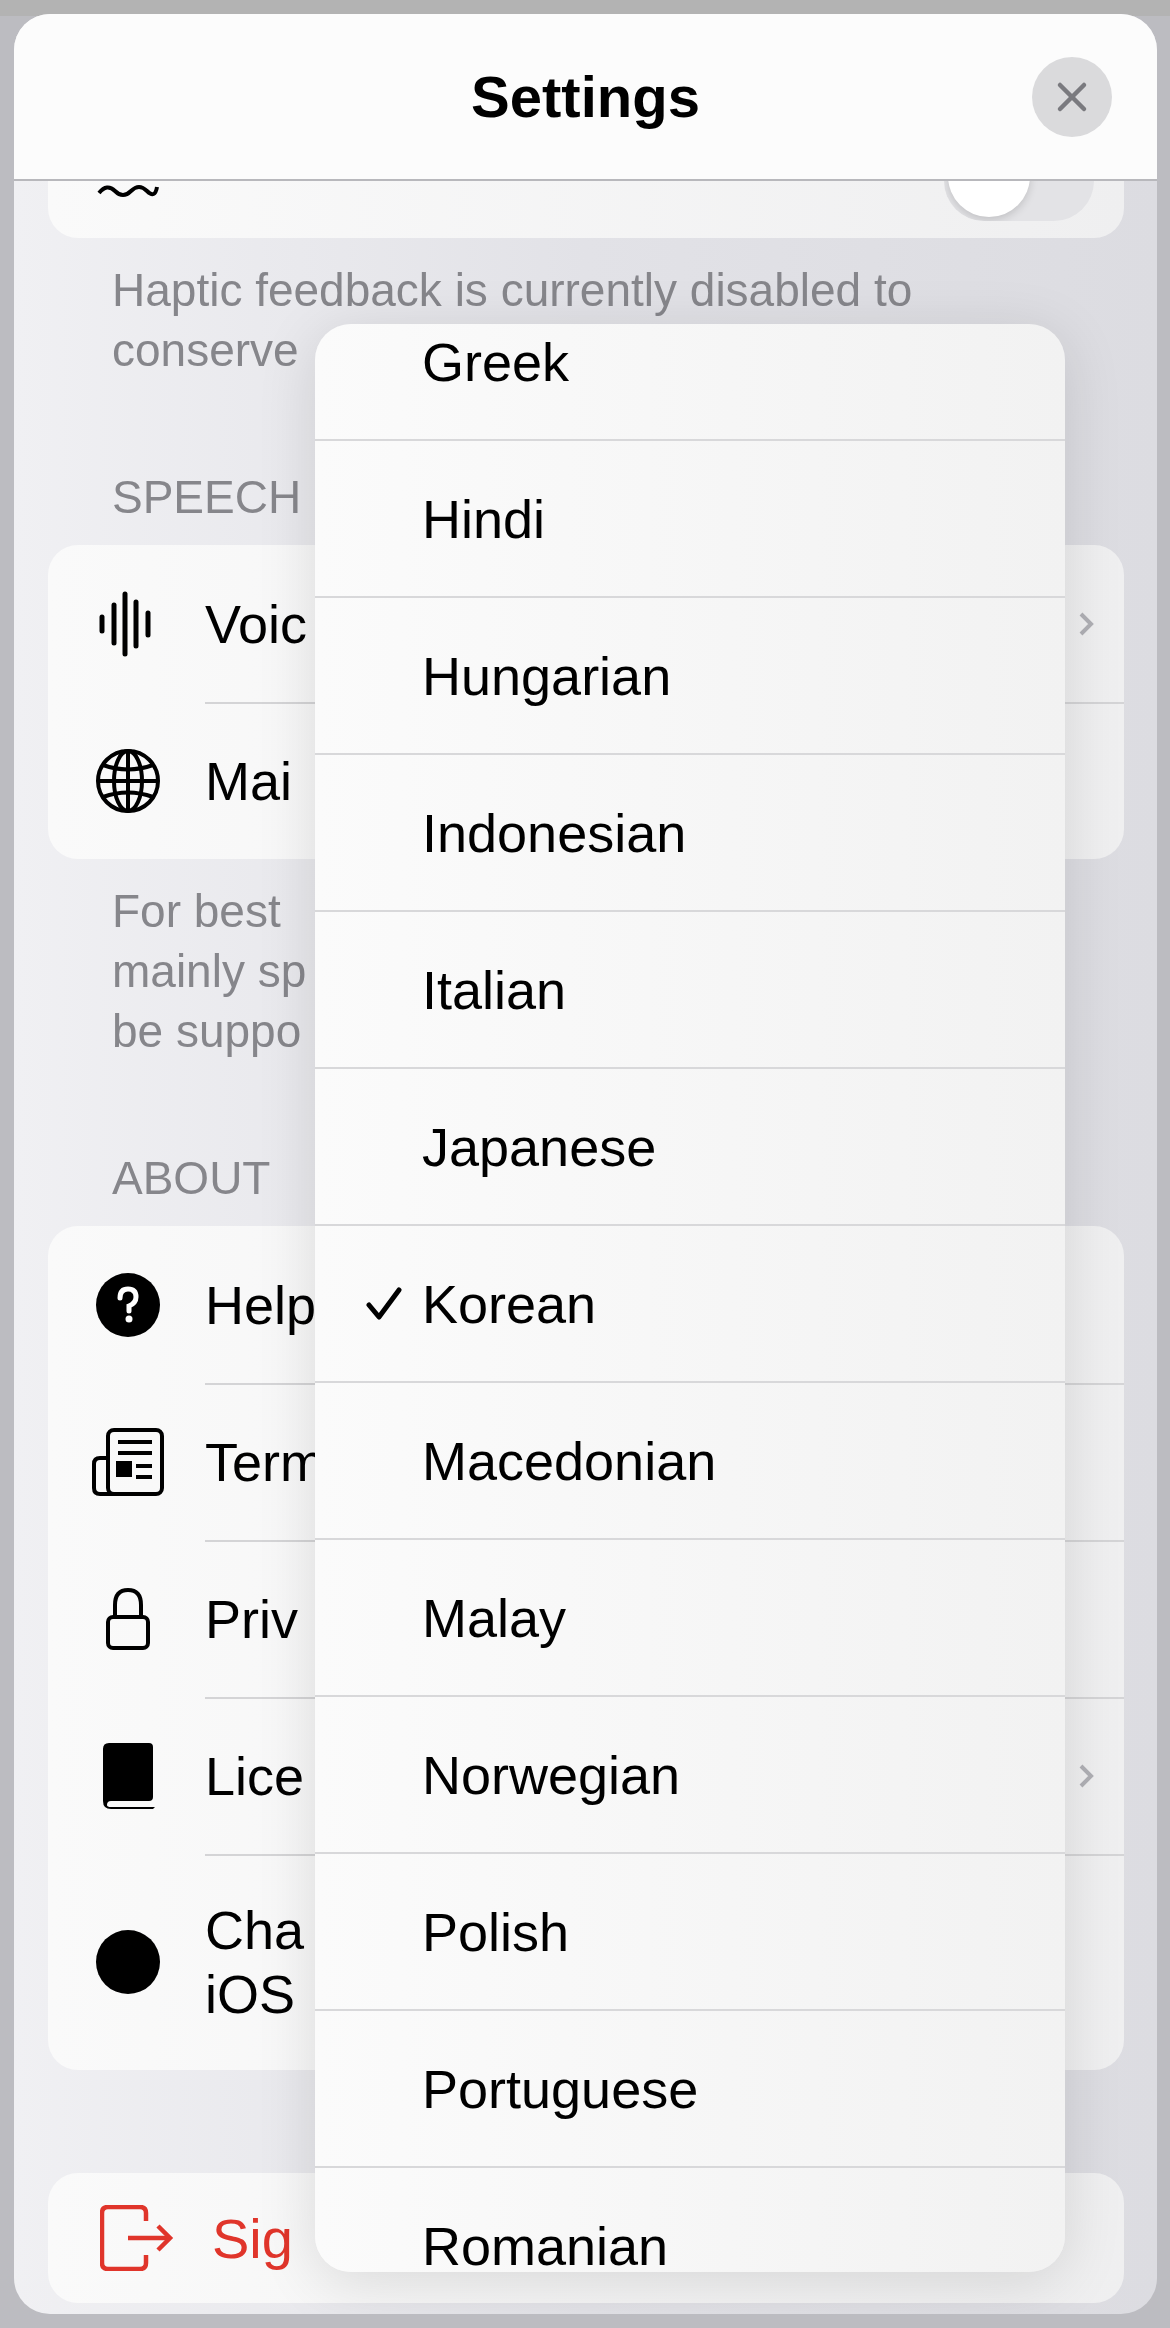 This screenshot has height=2328, width=1170. I want to click on help-icon, so click(128, 1304).